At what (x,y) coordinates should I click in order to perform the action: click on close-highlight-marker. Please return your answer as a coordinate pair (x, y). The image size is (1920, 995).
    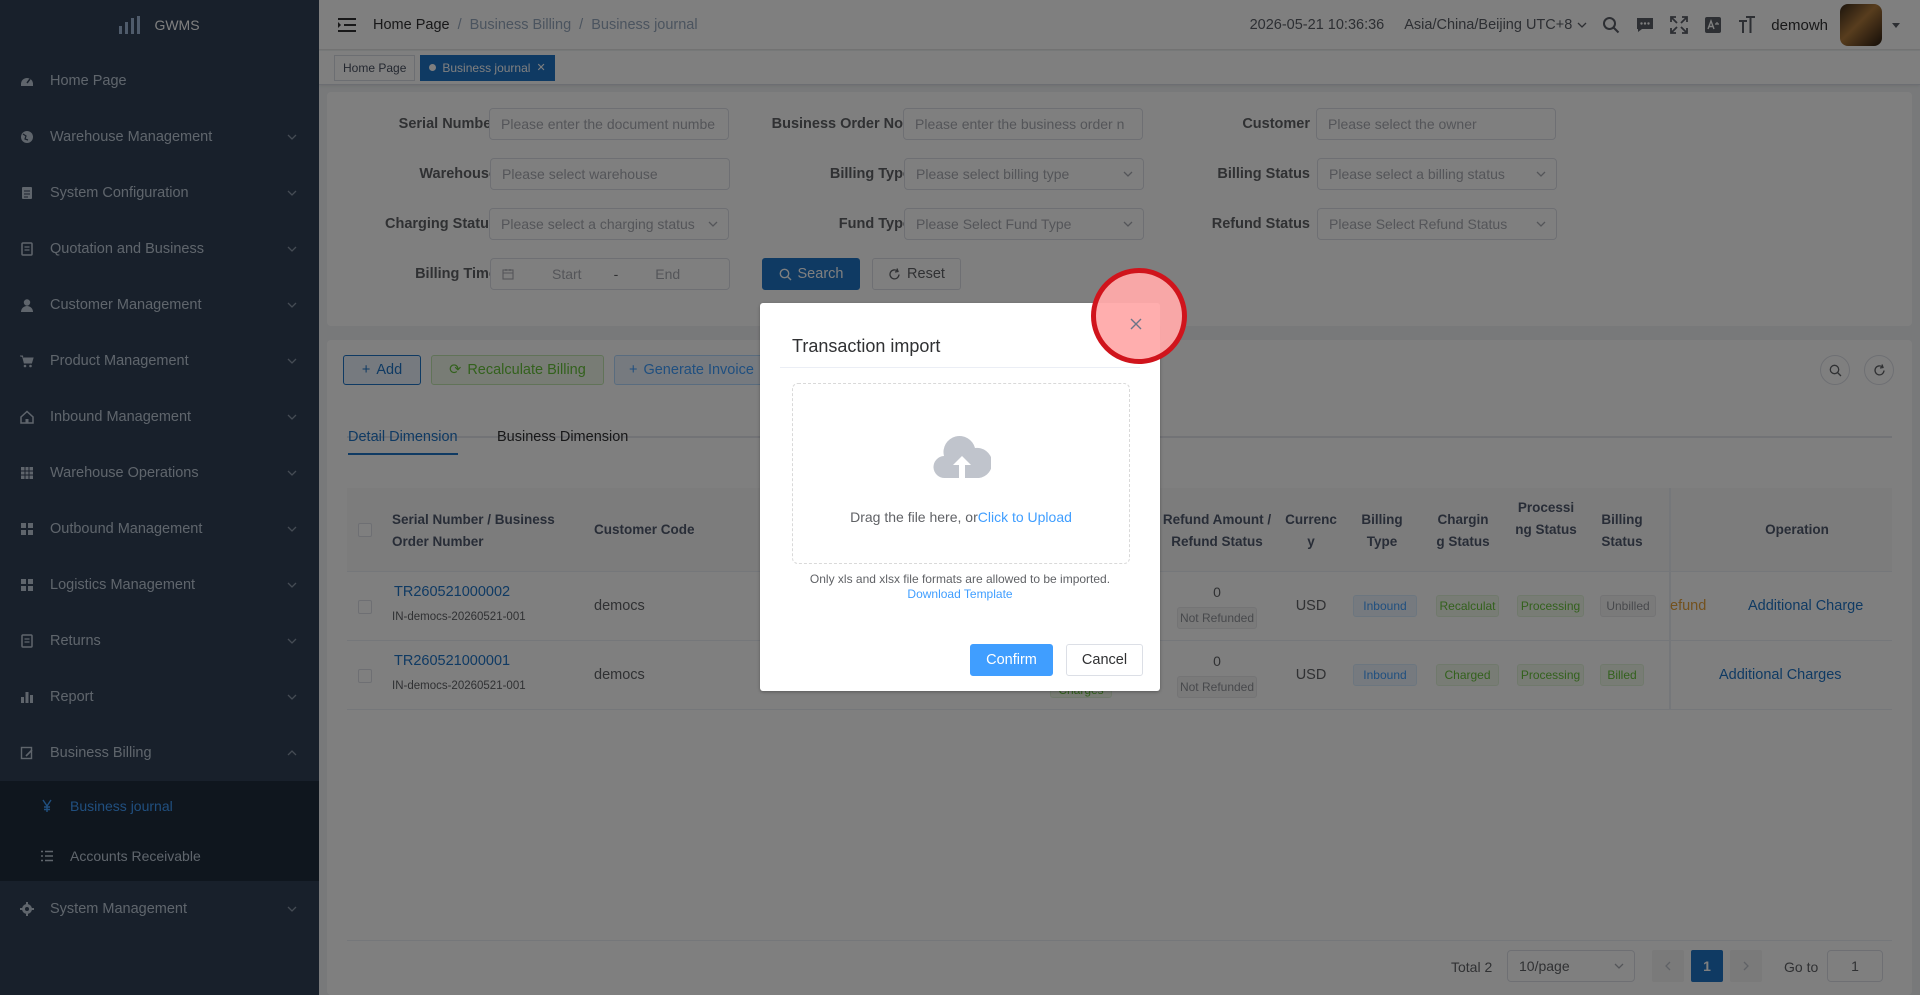
    Looking at the image, I should click on (1139, 316).